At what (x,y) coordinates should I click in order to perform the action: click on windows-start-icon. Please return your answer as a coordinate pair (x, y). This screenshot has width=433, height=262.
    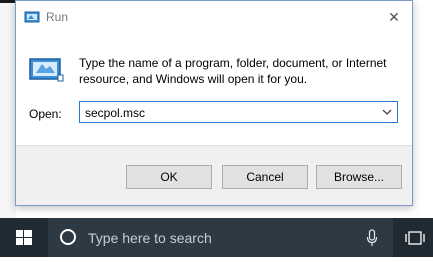
    Looking at the image, I should click on (24, 237).